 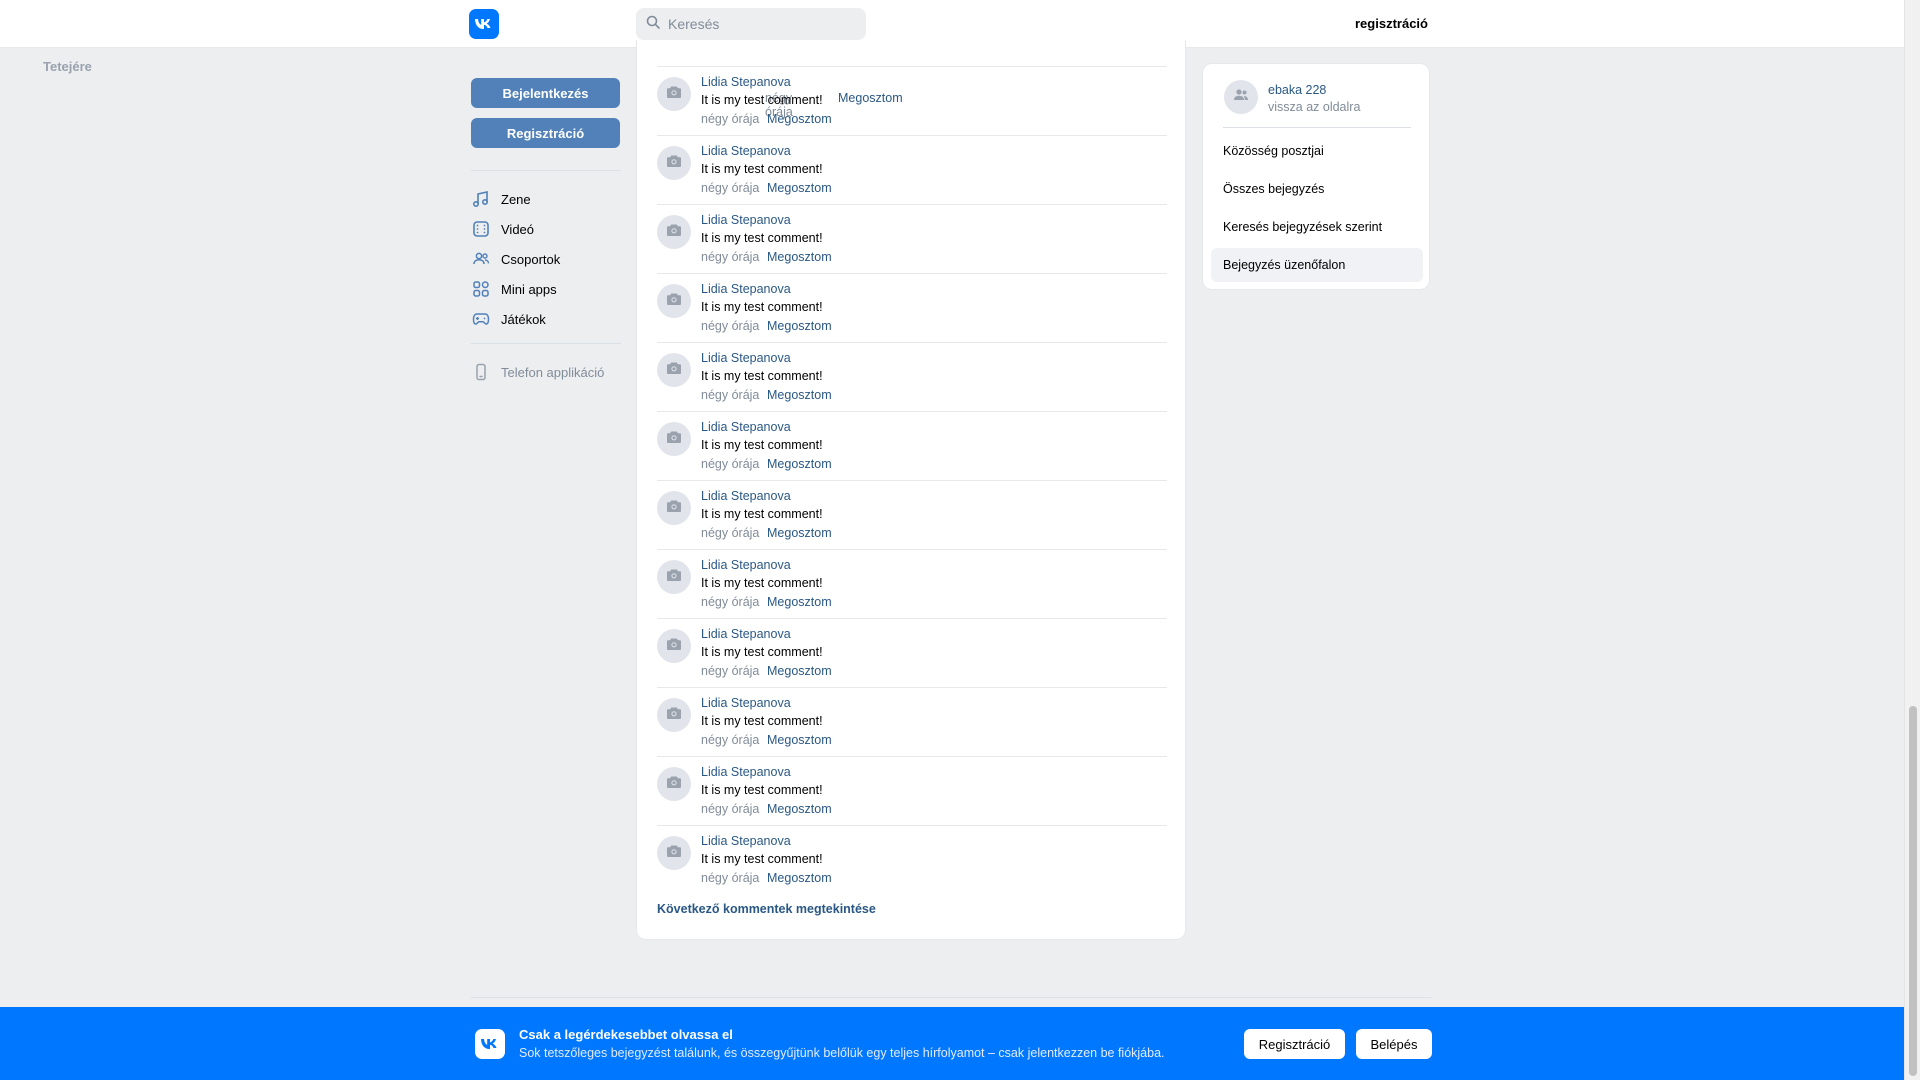 What do you see at coordinates (546, 289) in the screenshot?
I see `sidebar-item-mini-apps: Mini apps` at bounding box center [546, 289].